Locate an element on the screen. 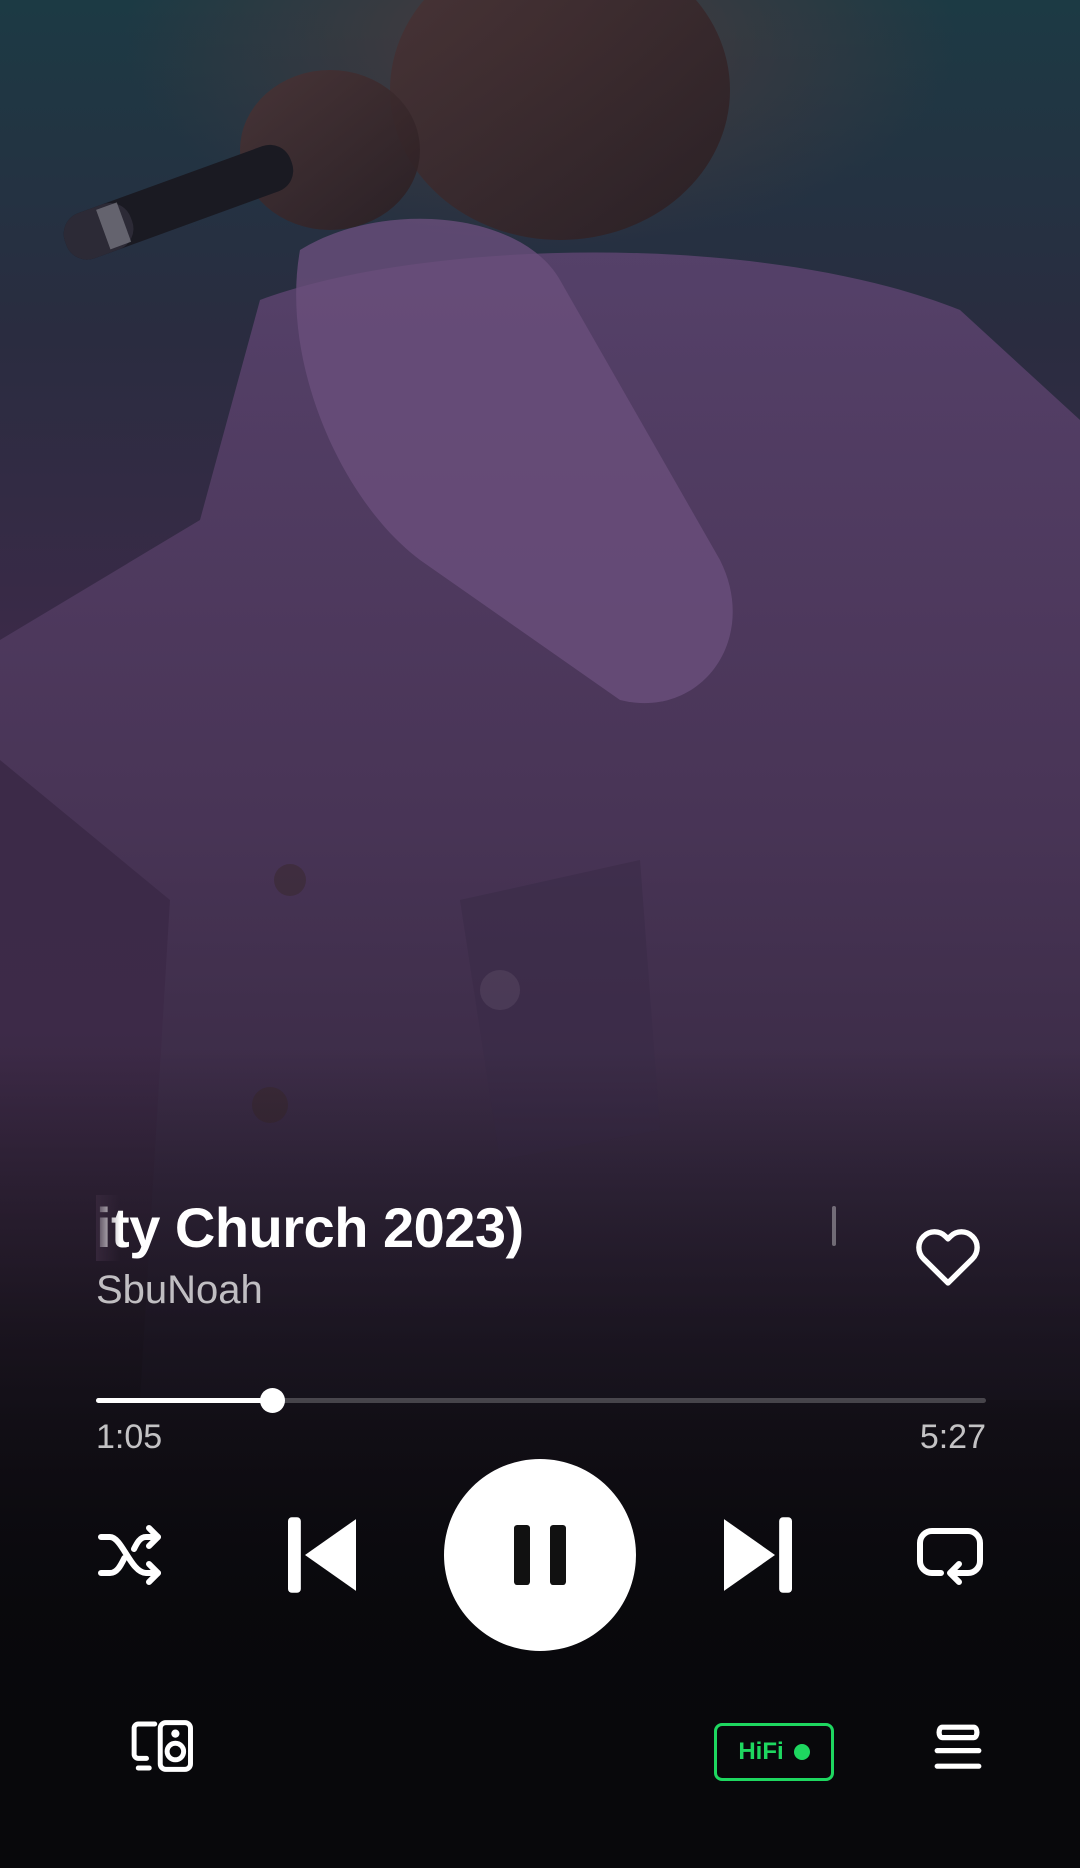  pause-icon is located at coordinates (540, 1555).